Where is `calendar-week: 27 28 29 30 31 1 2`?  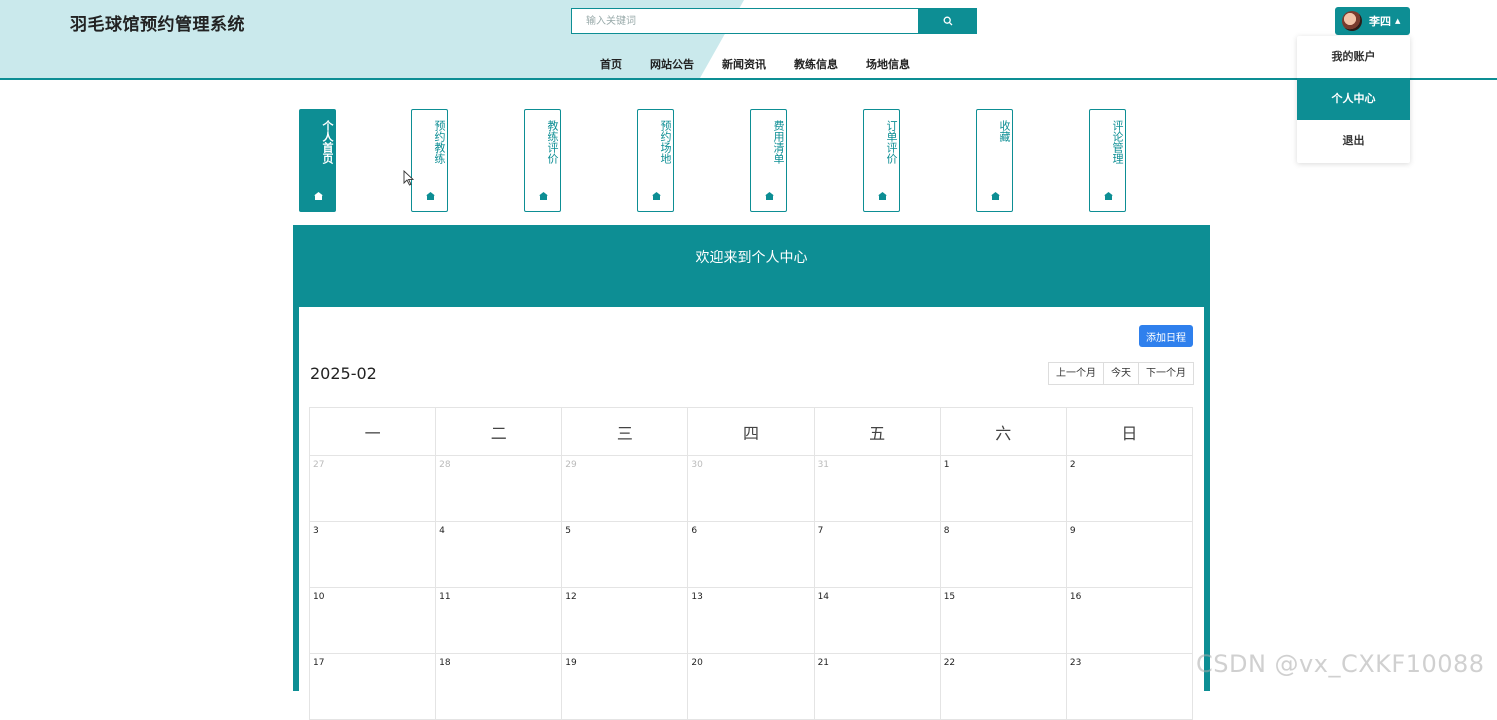
calendar-week: 27 28 29 30 31 1 2 is located at coordinates (751, 488).